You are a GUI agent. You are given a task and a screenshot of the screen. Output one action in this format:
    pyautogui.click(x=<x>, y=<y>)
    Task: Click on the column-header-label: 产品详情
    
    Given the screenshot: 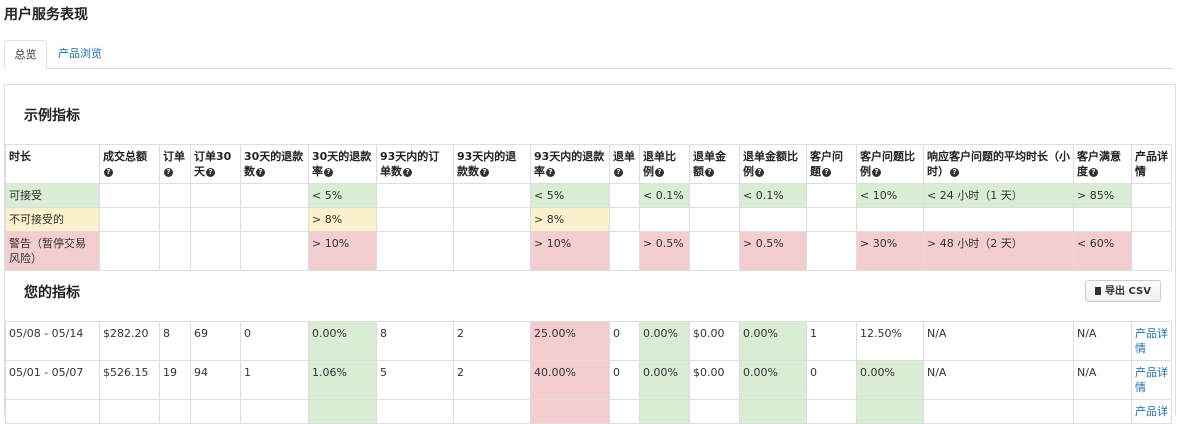 What is the action you would take?
    pyautogui.click(x=1151, y=164)
    